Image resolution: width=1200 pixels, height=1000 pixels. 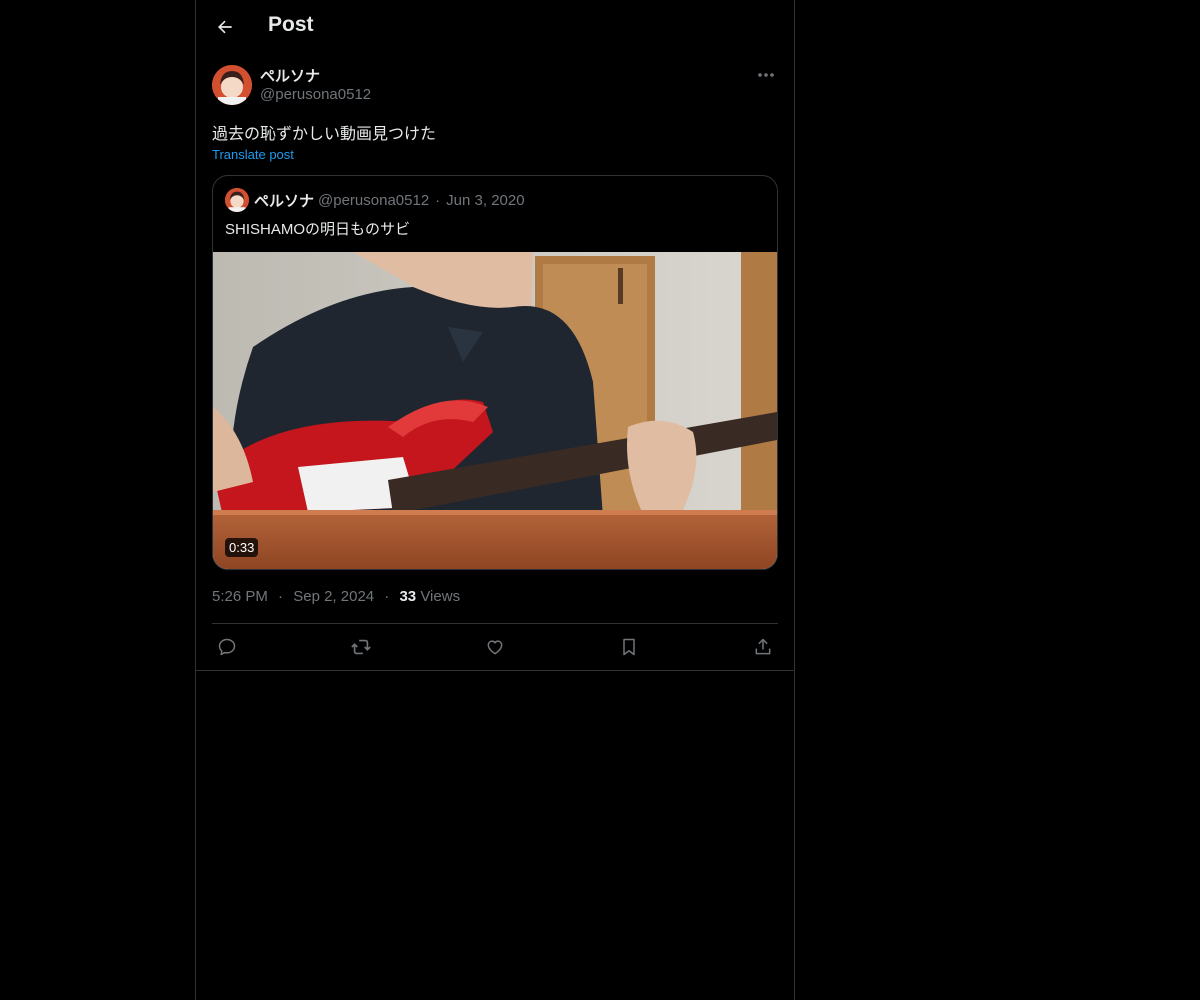 I want to click on quoted-post-text: SHISHAMOの明日ものサビ, so click(x=318, y=229).